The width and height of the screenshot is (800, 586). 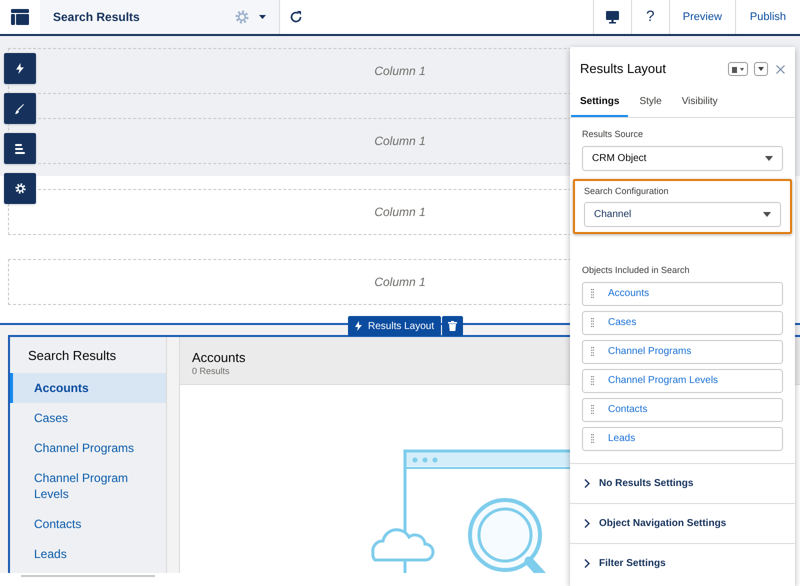 I want to click on layout-switch-button, so click(x=738, y=69).